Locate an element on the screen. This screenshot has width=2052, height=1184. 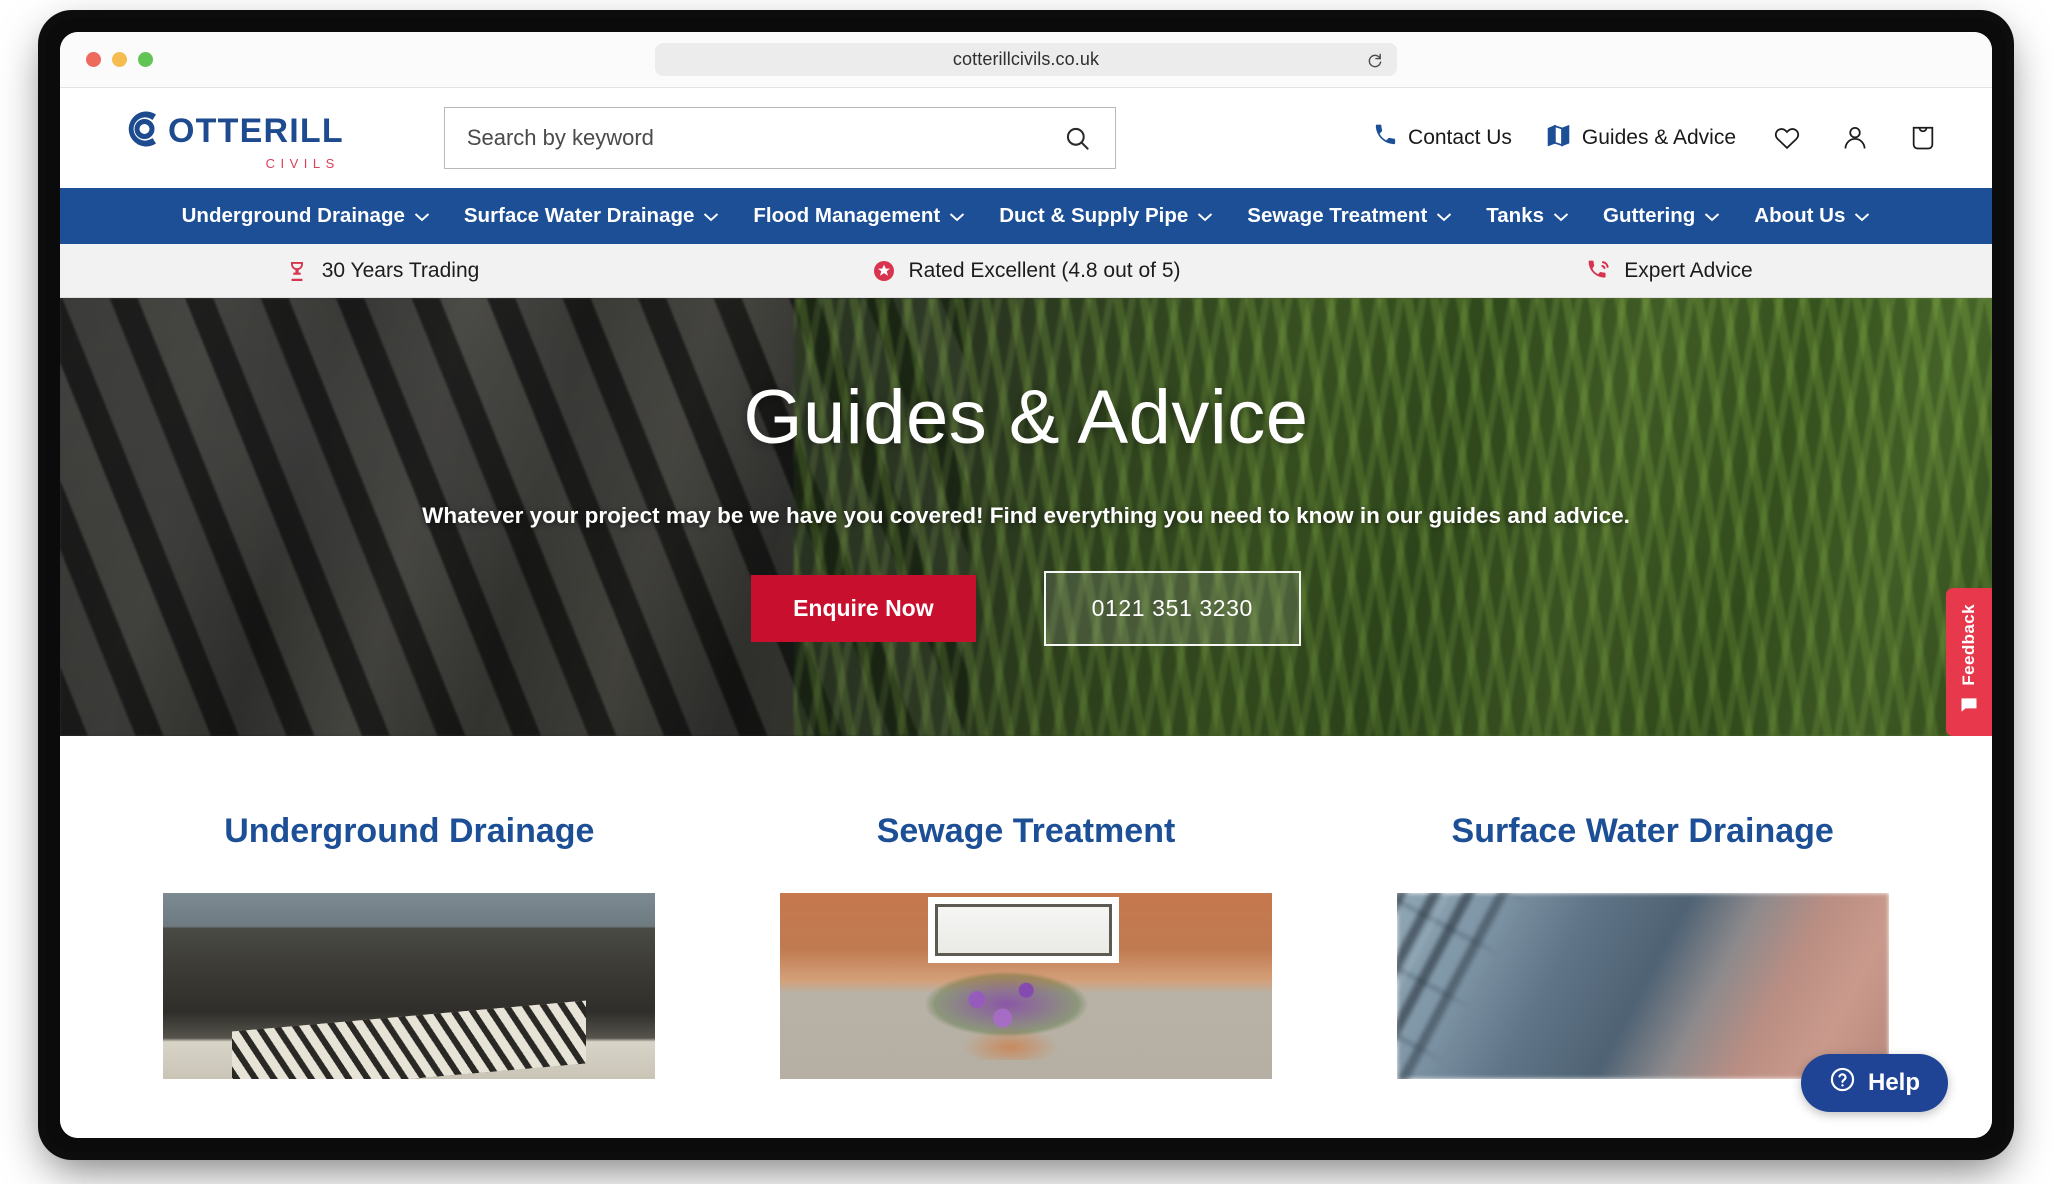
nav-label: Guttering is located at coordinates (1649, 215).